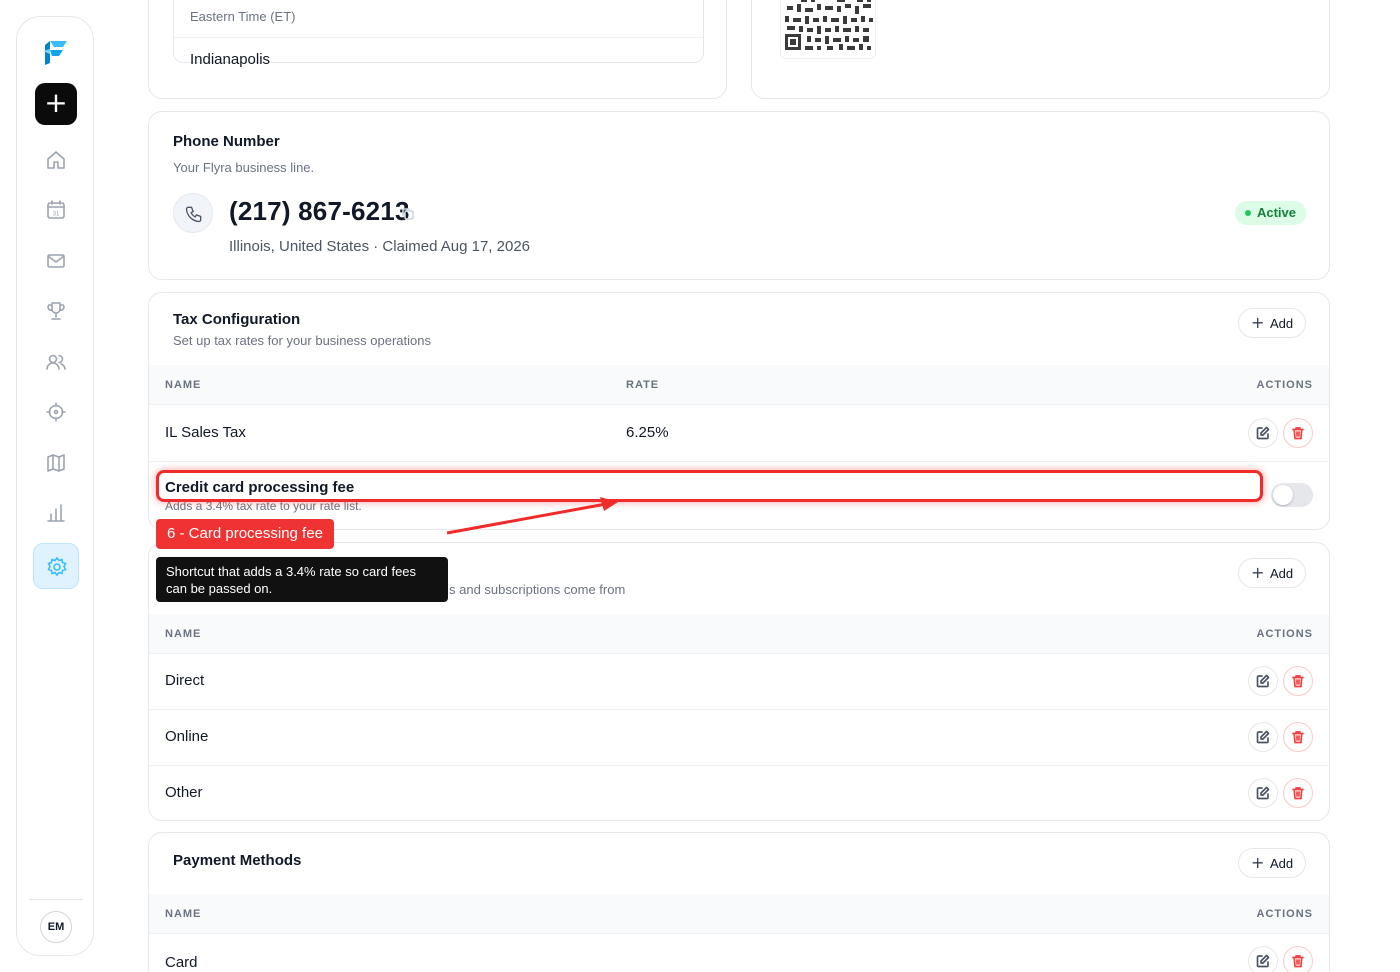  Describe the element at coordinates (56, 311) in the screenshot. I see `trophy-icon` at that location.